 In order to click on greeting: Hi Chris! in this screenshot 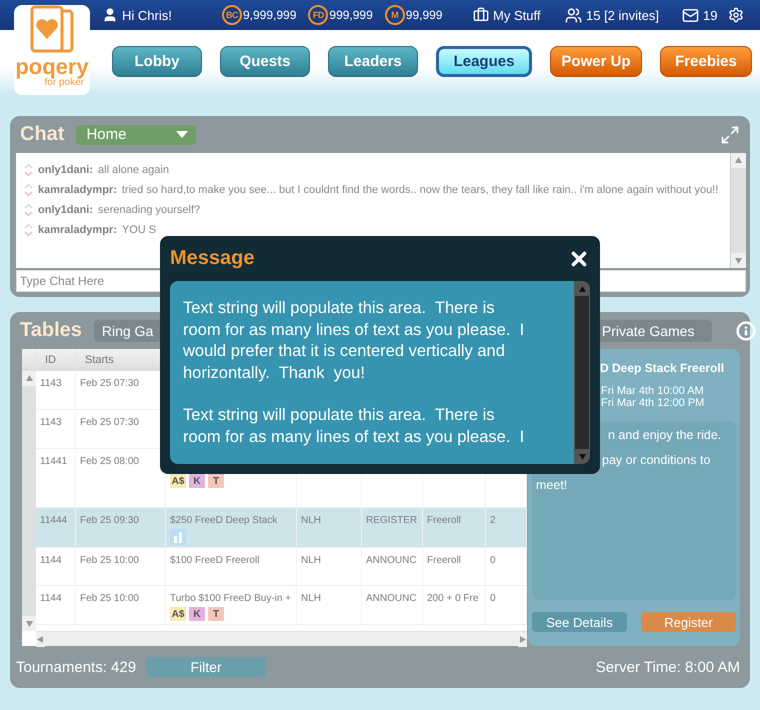, I will do `click(147, 15)`.